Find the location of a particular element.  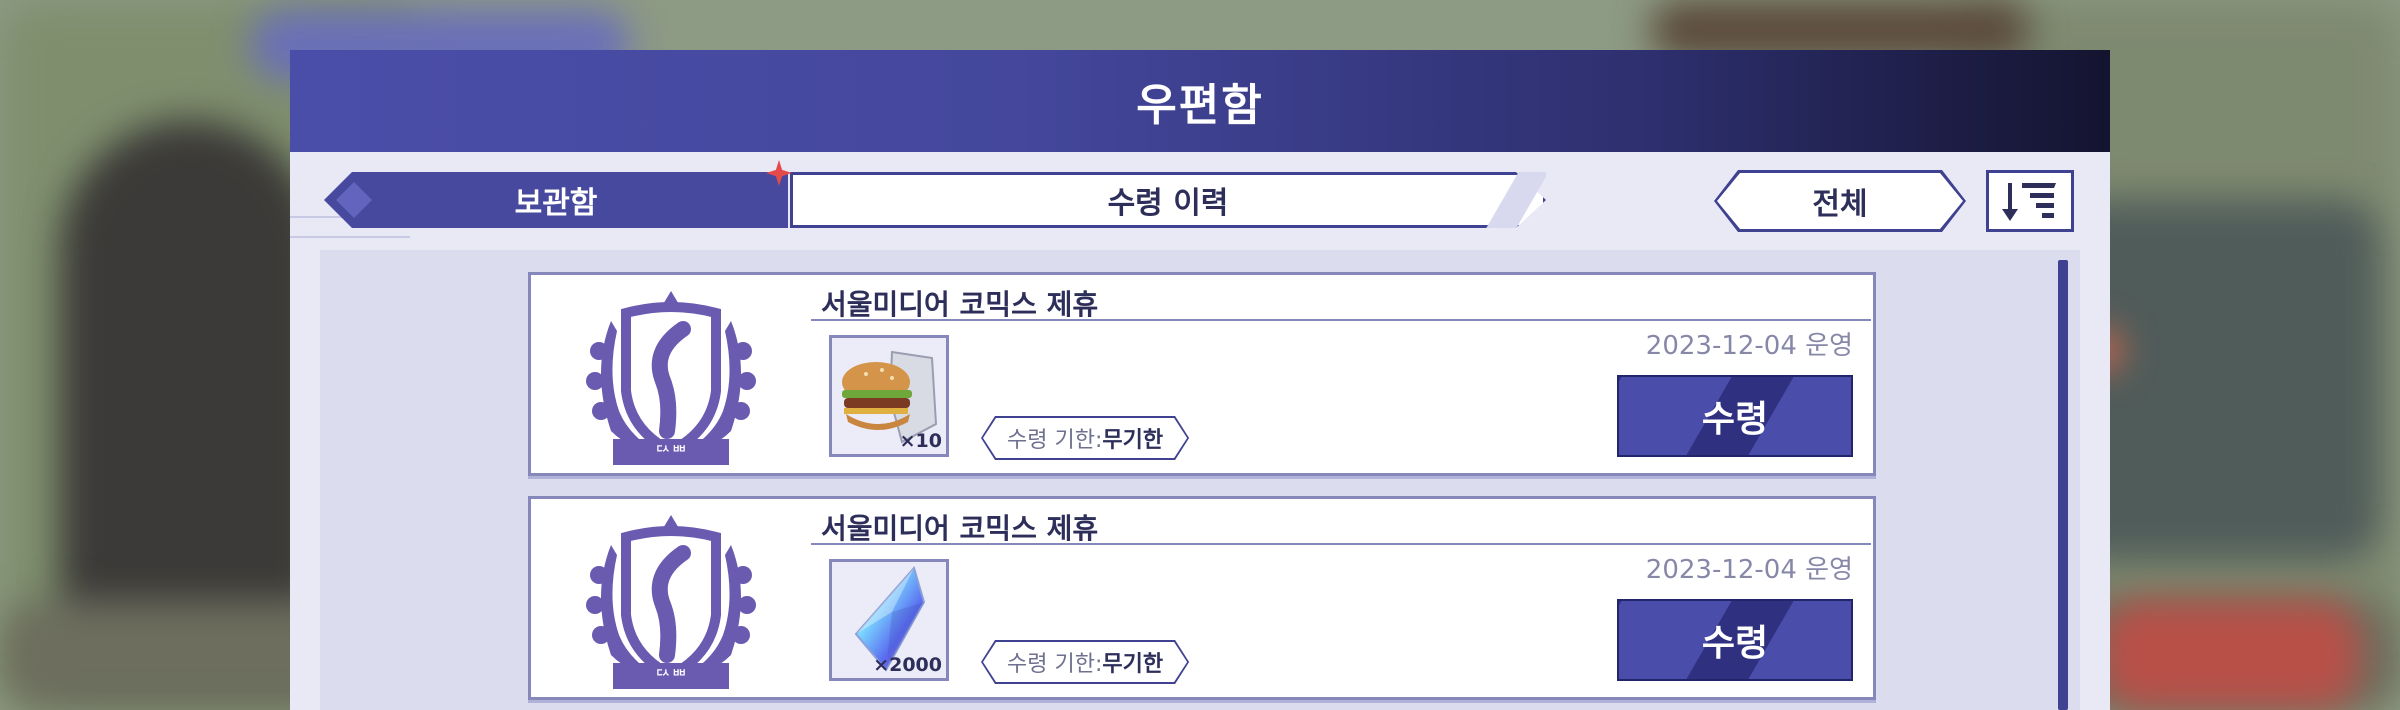

filter-label: 전체 is located at coordinates (1840, 204).